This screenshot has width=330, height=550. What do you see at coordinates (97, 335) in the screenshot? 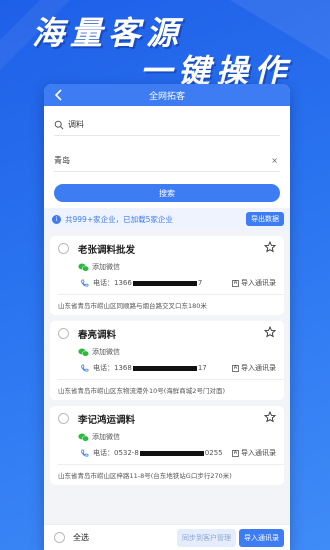
I see `company-name: 春亮调料` at bounding box center [97, 335].